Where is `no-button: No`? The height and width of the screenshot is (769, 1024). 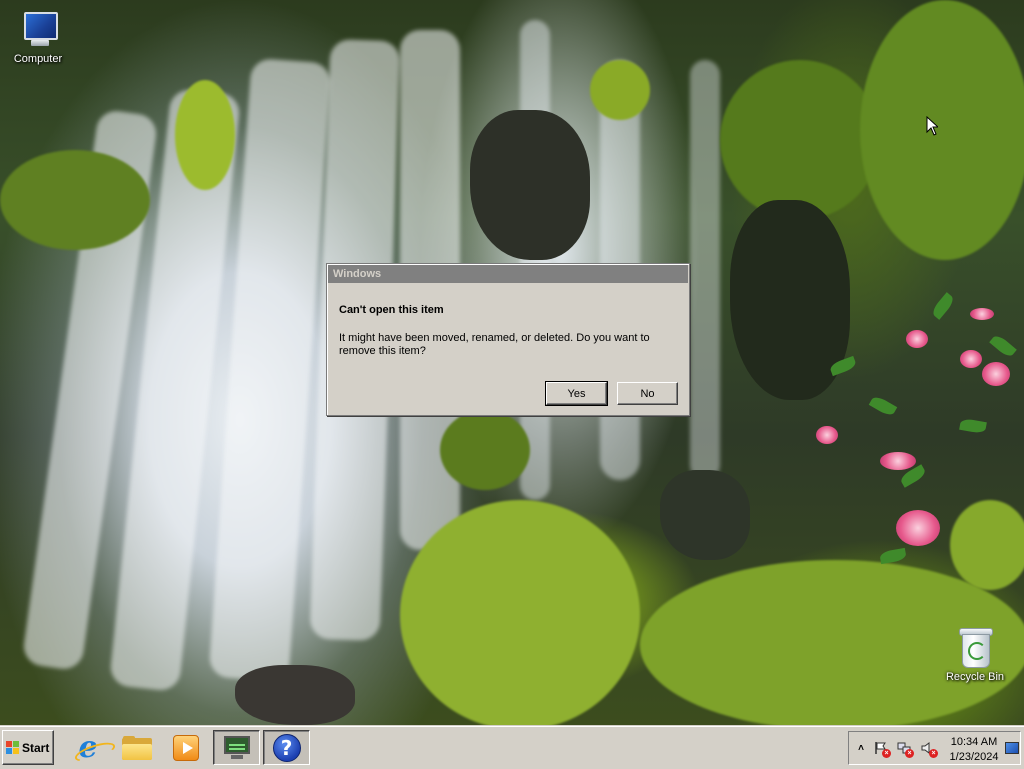 no-button: No is located at coordinates (647, 393).